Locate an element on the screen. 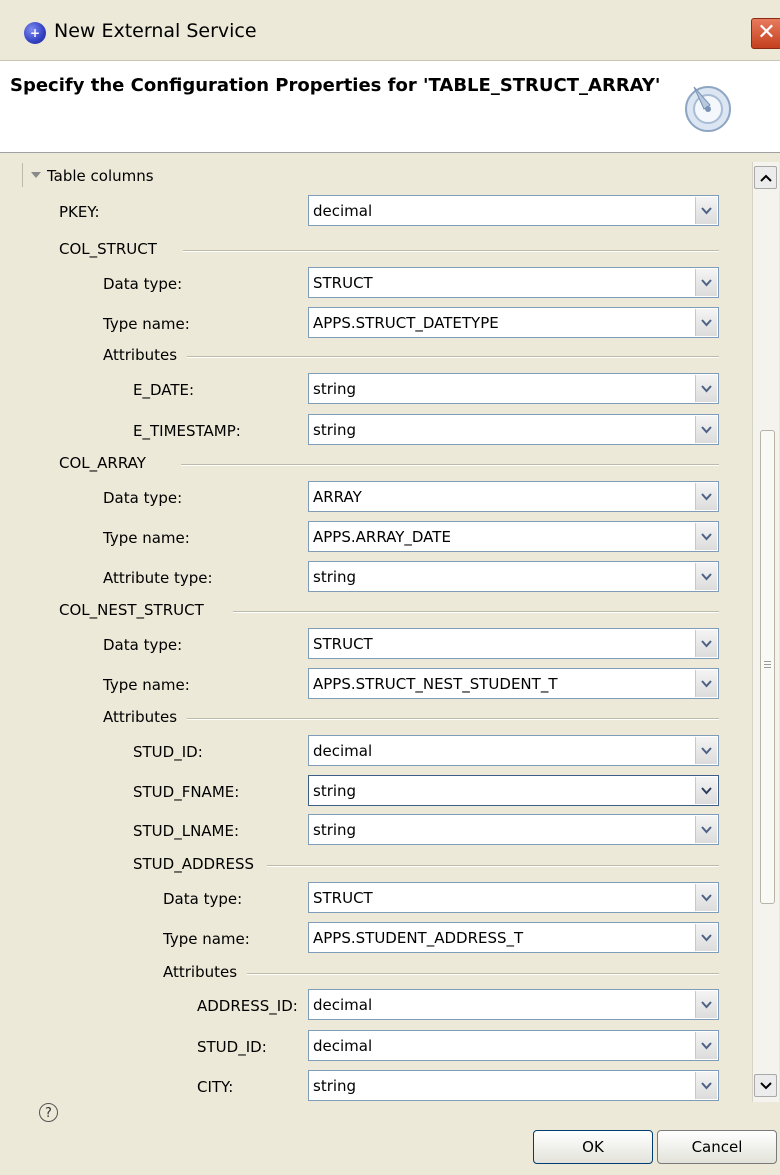 The height and width of the screenshot is (1175, 780). stud-address-type-name-label: Type name: is located at coordinates (206, 939).